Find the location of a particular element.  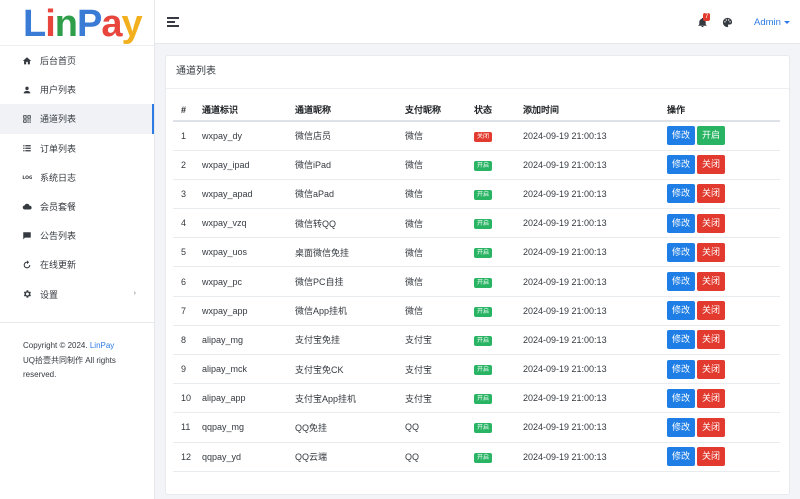

channel-key: wxpay_ipad is located at coordinates (248, 165).